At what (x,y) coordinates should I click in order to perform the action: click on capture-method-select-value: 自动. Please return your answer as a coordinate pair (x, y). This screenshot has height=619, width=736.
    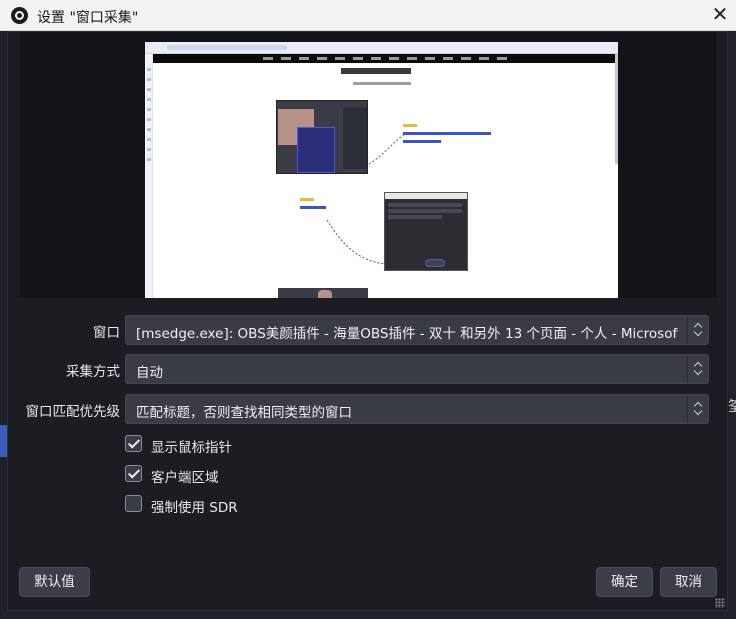
    Looking at the image, I should click on (149, 373).